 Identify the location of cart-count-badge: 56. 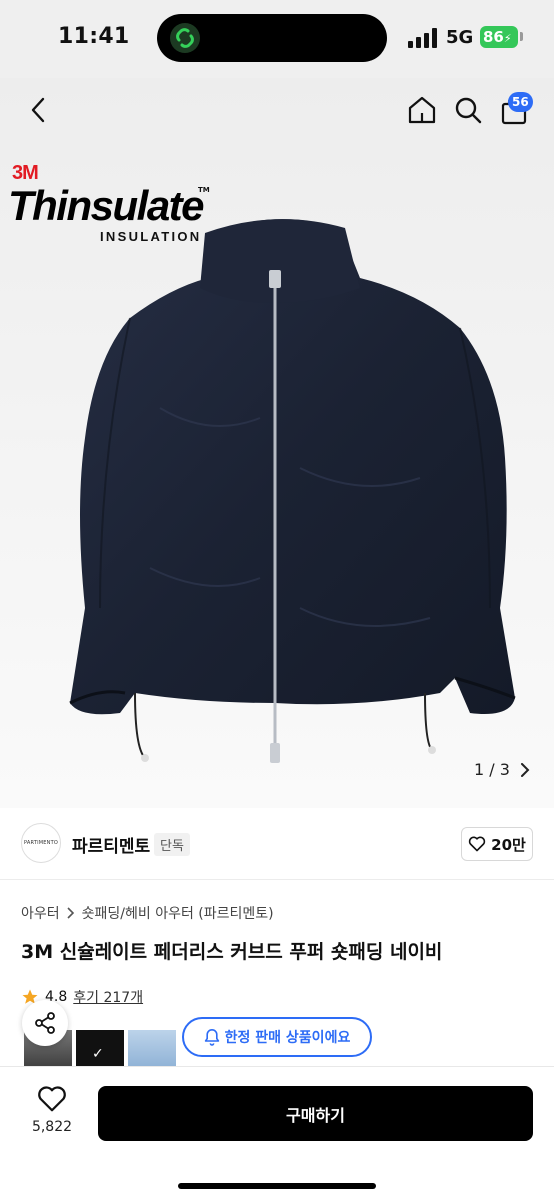
(520, 102).